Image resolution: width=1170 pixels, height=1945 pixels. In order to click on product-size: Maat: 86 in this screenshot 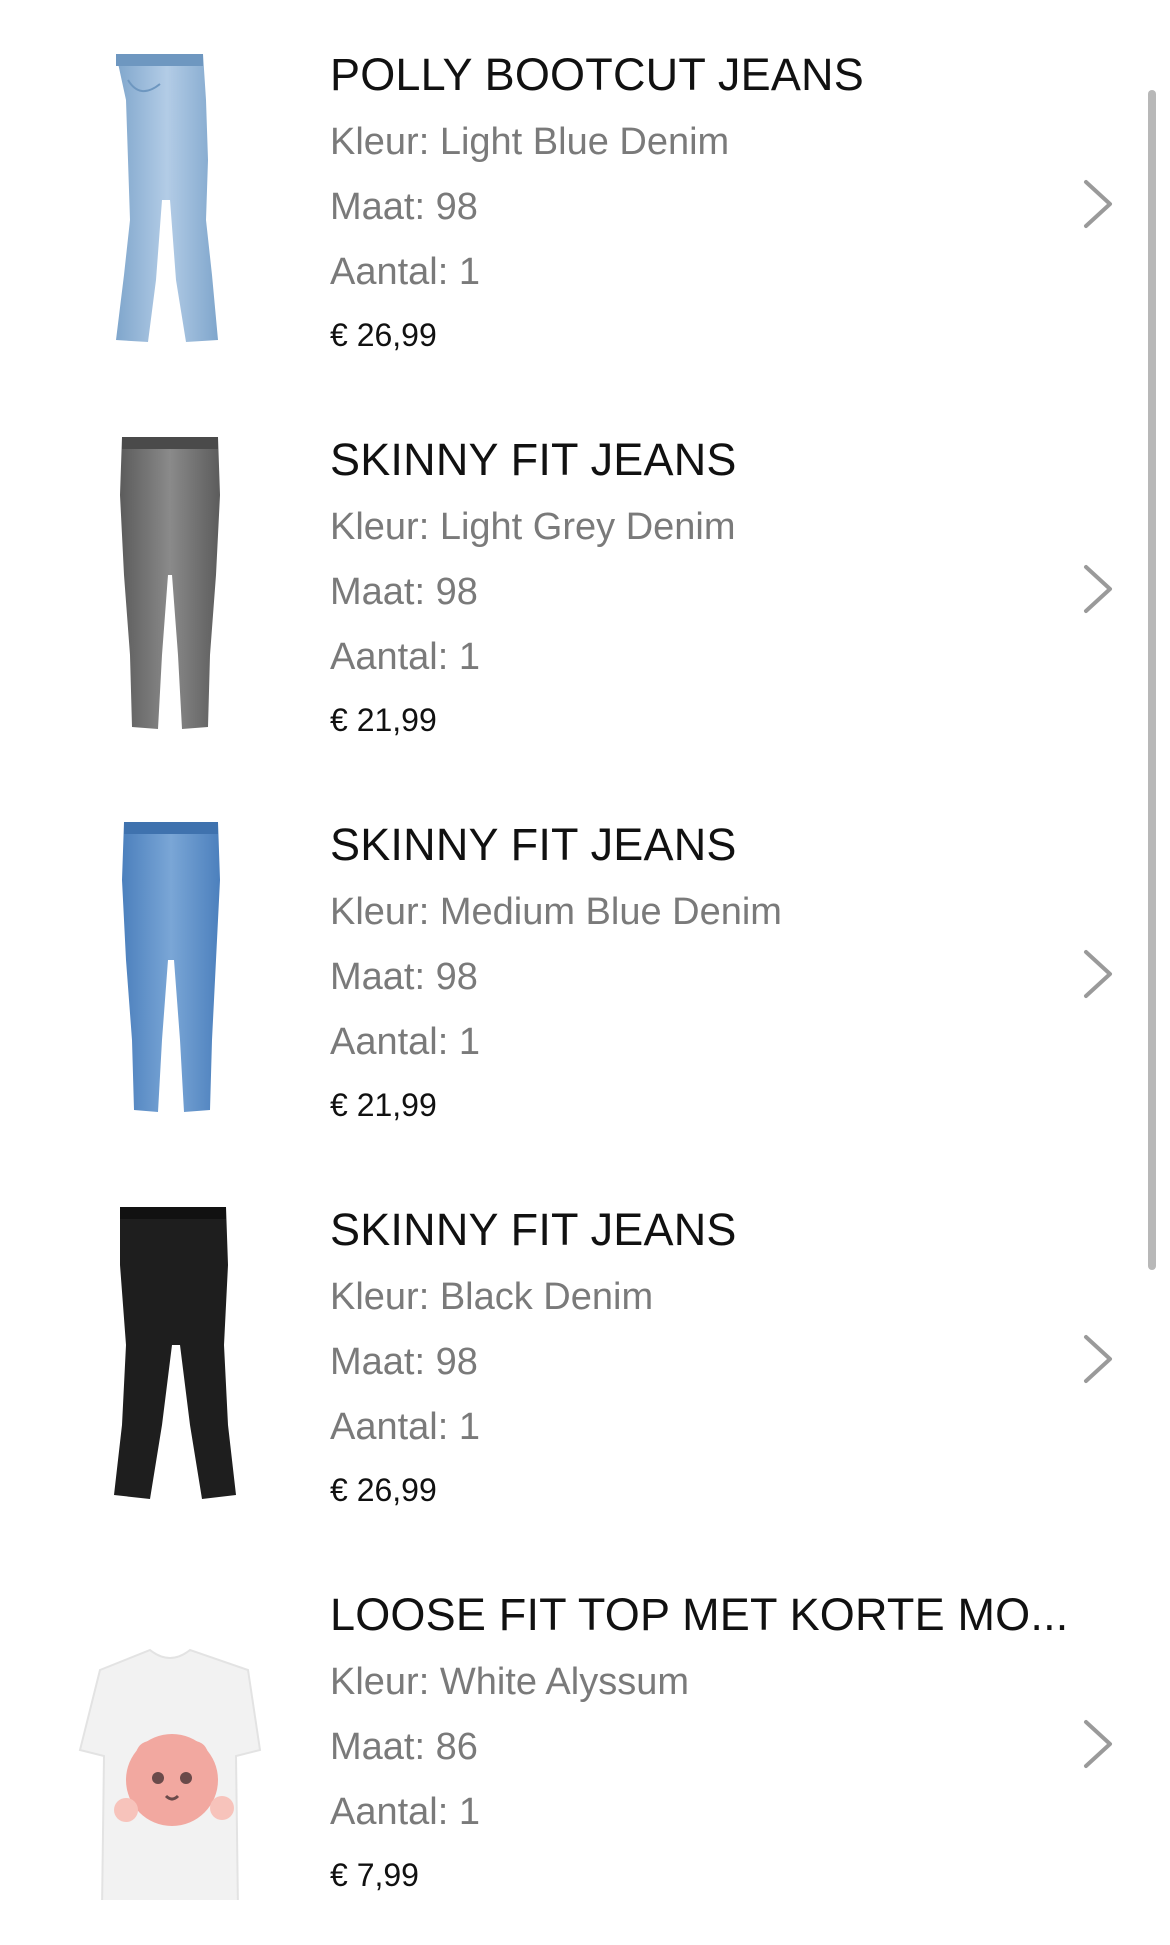, I will do `click(404, 1747)`.